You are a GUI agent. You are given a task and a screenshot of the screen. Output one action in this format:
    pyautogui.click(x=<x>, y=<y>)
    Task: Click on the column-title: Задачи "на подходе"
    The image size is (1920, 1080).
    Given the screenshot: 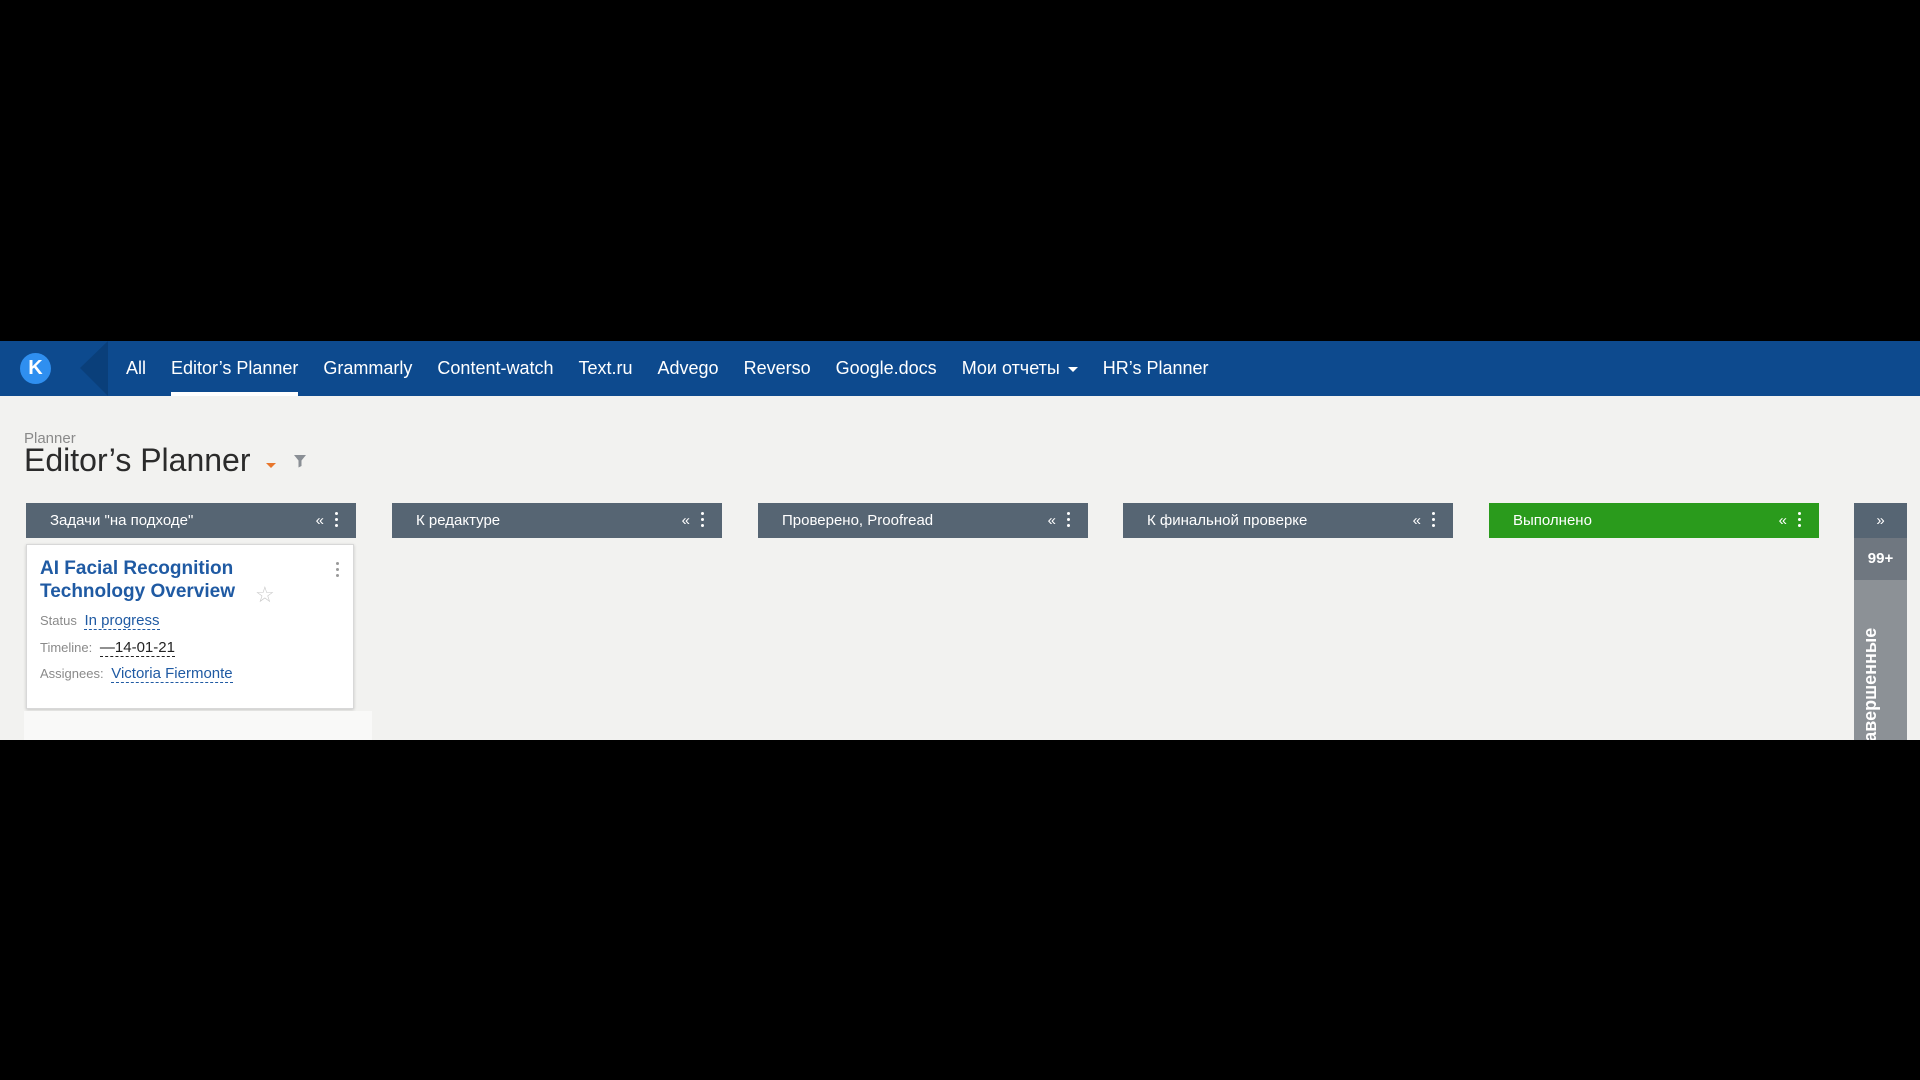 What is the action you would take?
    pyautogui.click(x=122, y=520)
    